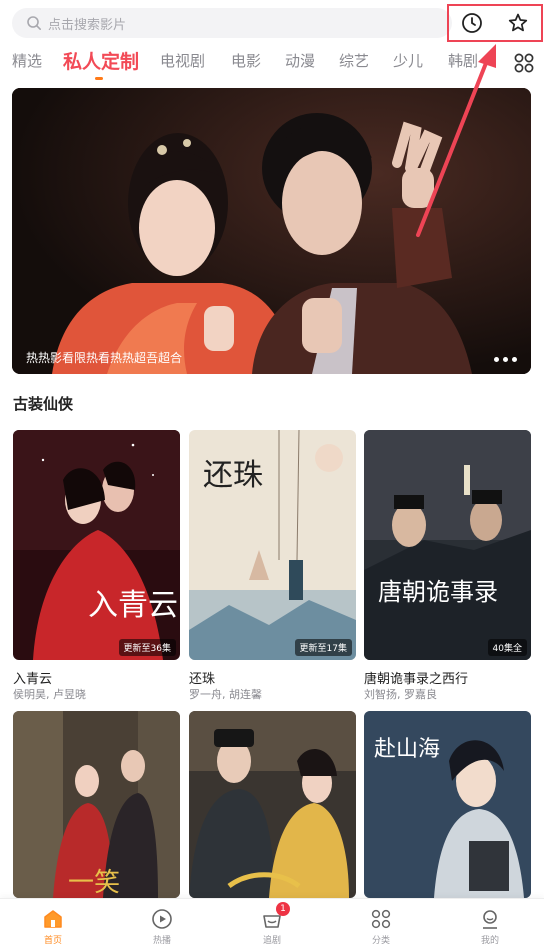  I want to click on card-cast: 罗一舟, 胡连馨, so click(225, 694).